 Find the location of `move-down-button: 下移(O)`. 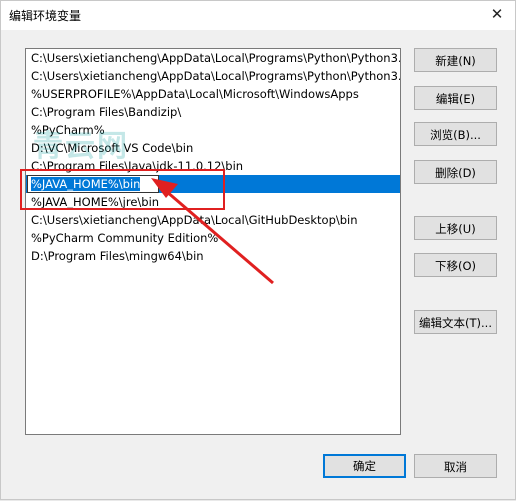

move-down-button: 下移(O) is located at coordinates (455, 265).